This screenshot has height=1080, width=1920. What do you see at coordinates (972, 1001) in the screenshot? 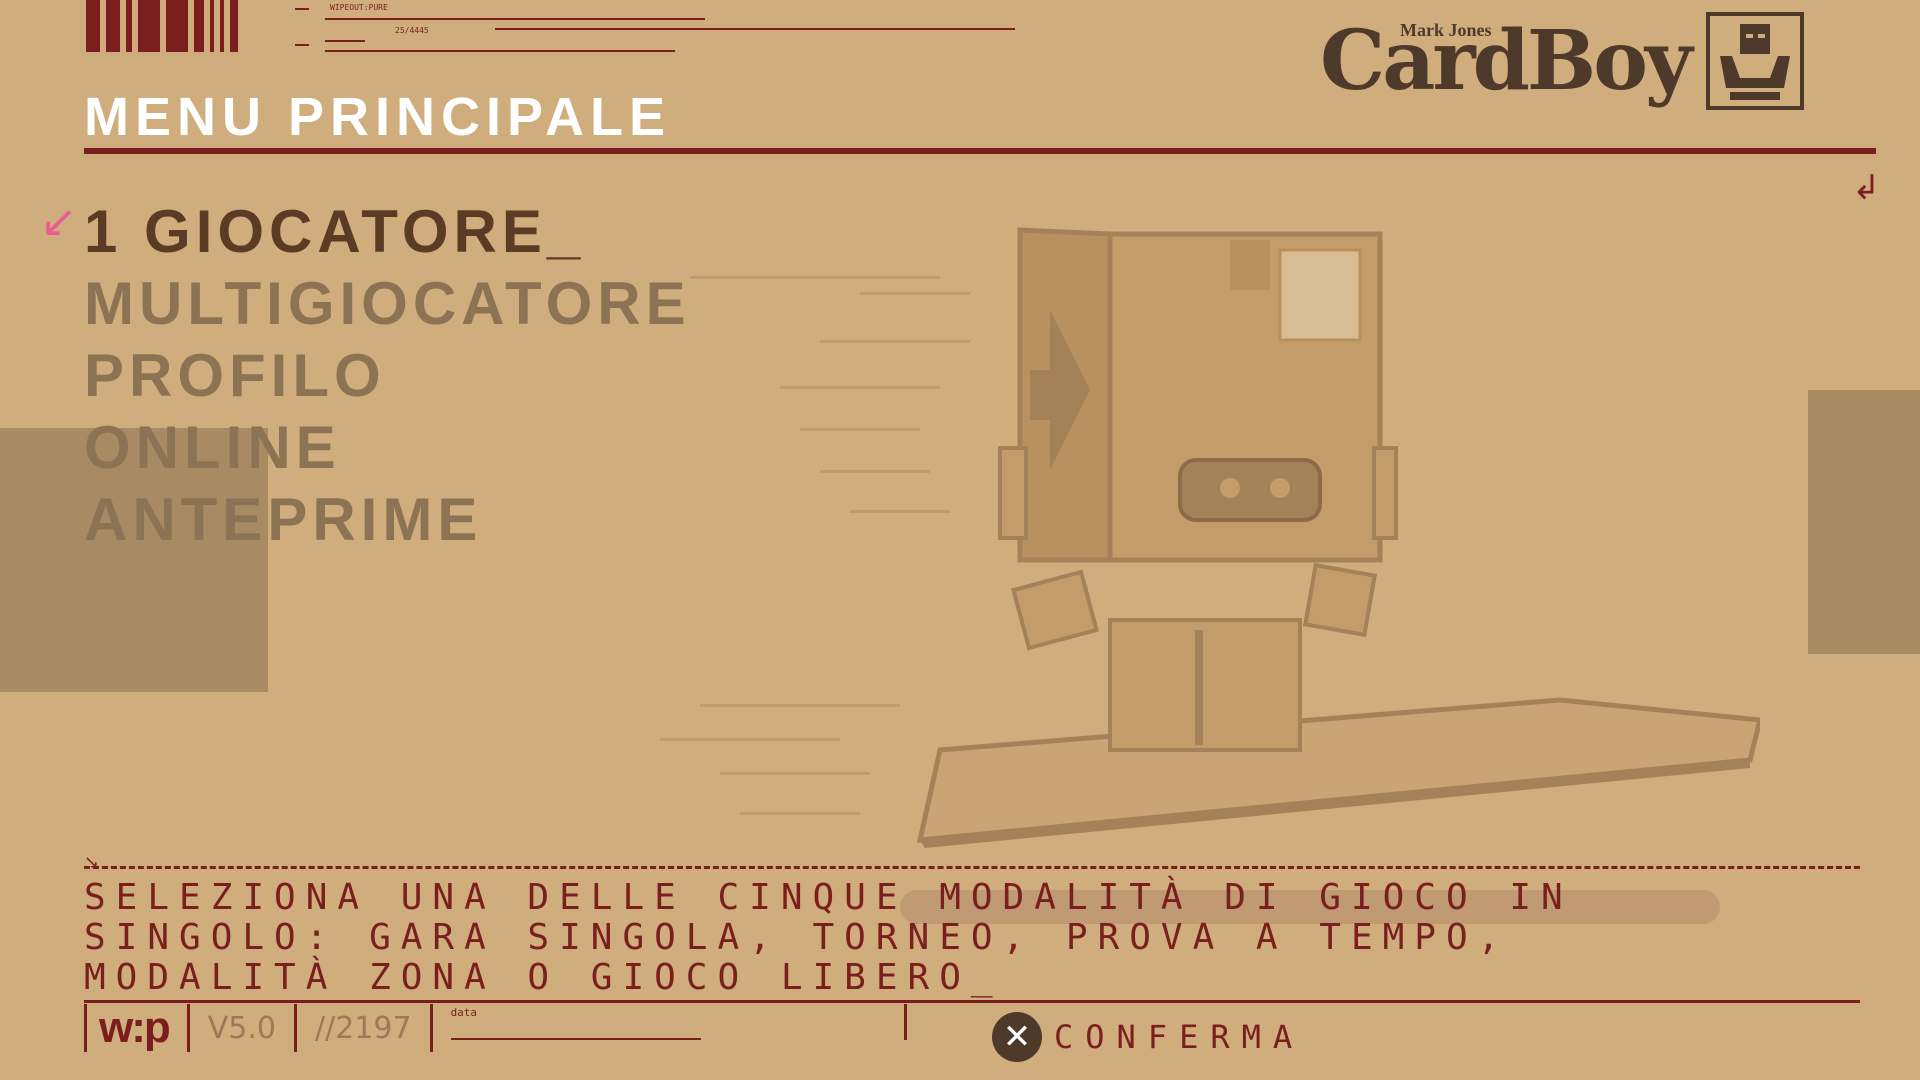
I see `footer-divider` at bounding box center [972, 1001].